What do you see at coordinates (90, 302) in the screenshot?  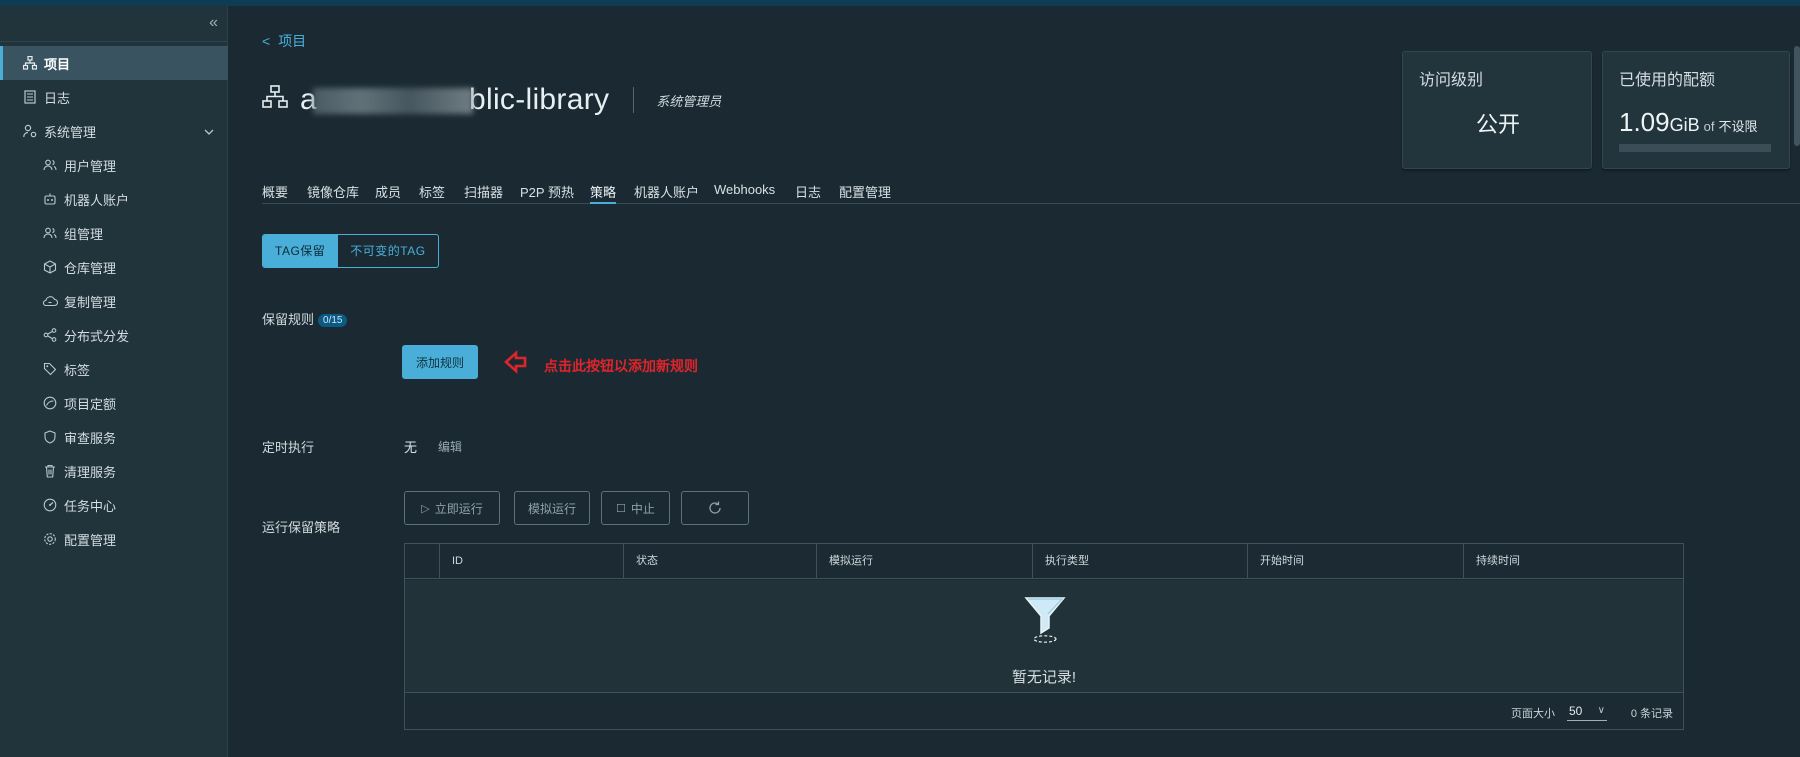 I see `sidebar-item-label: 复制管理` at bounding box center [90, 302].